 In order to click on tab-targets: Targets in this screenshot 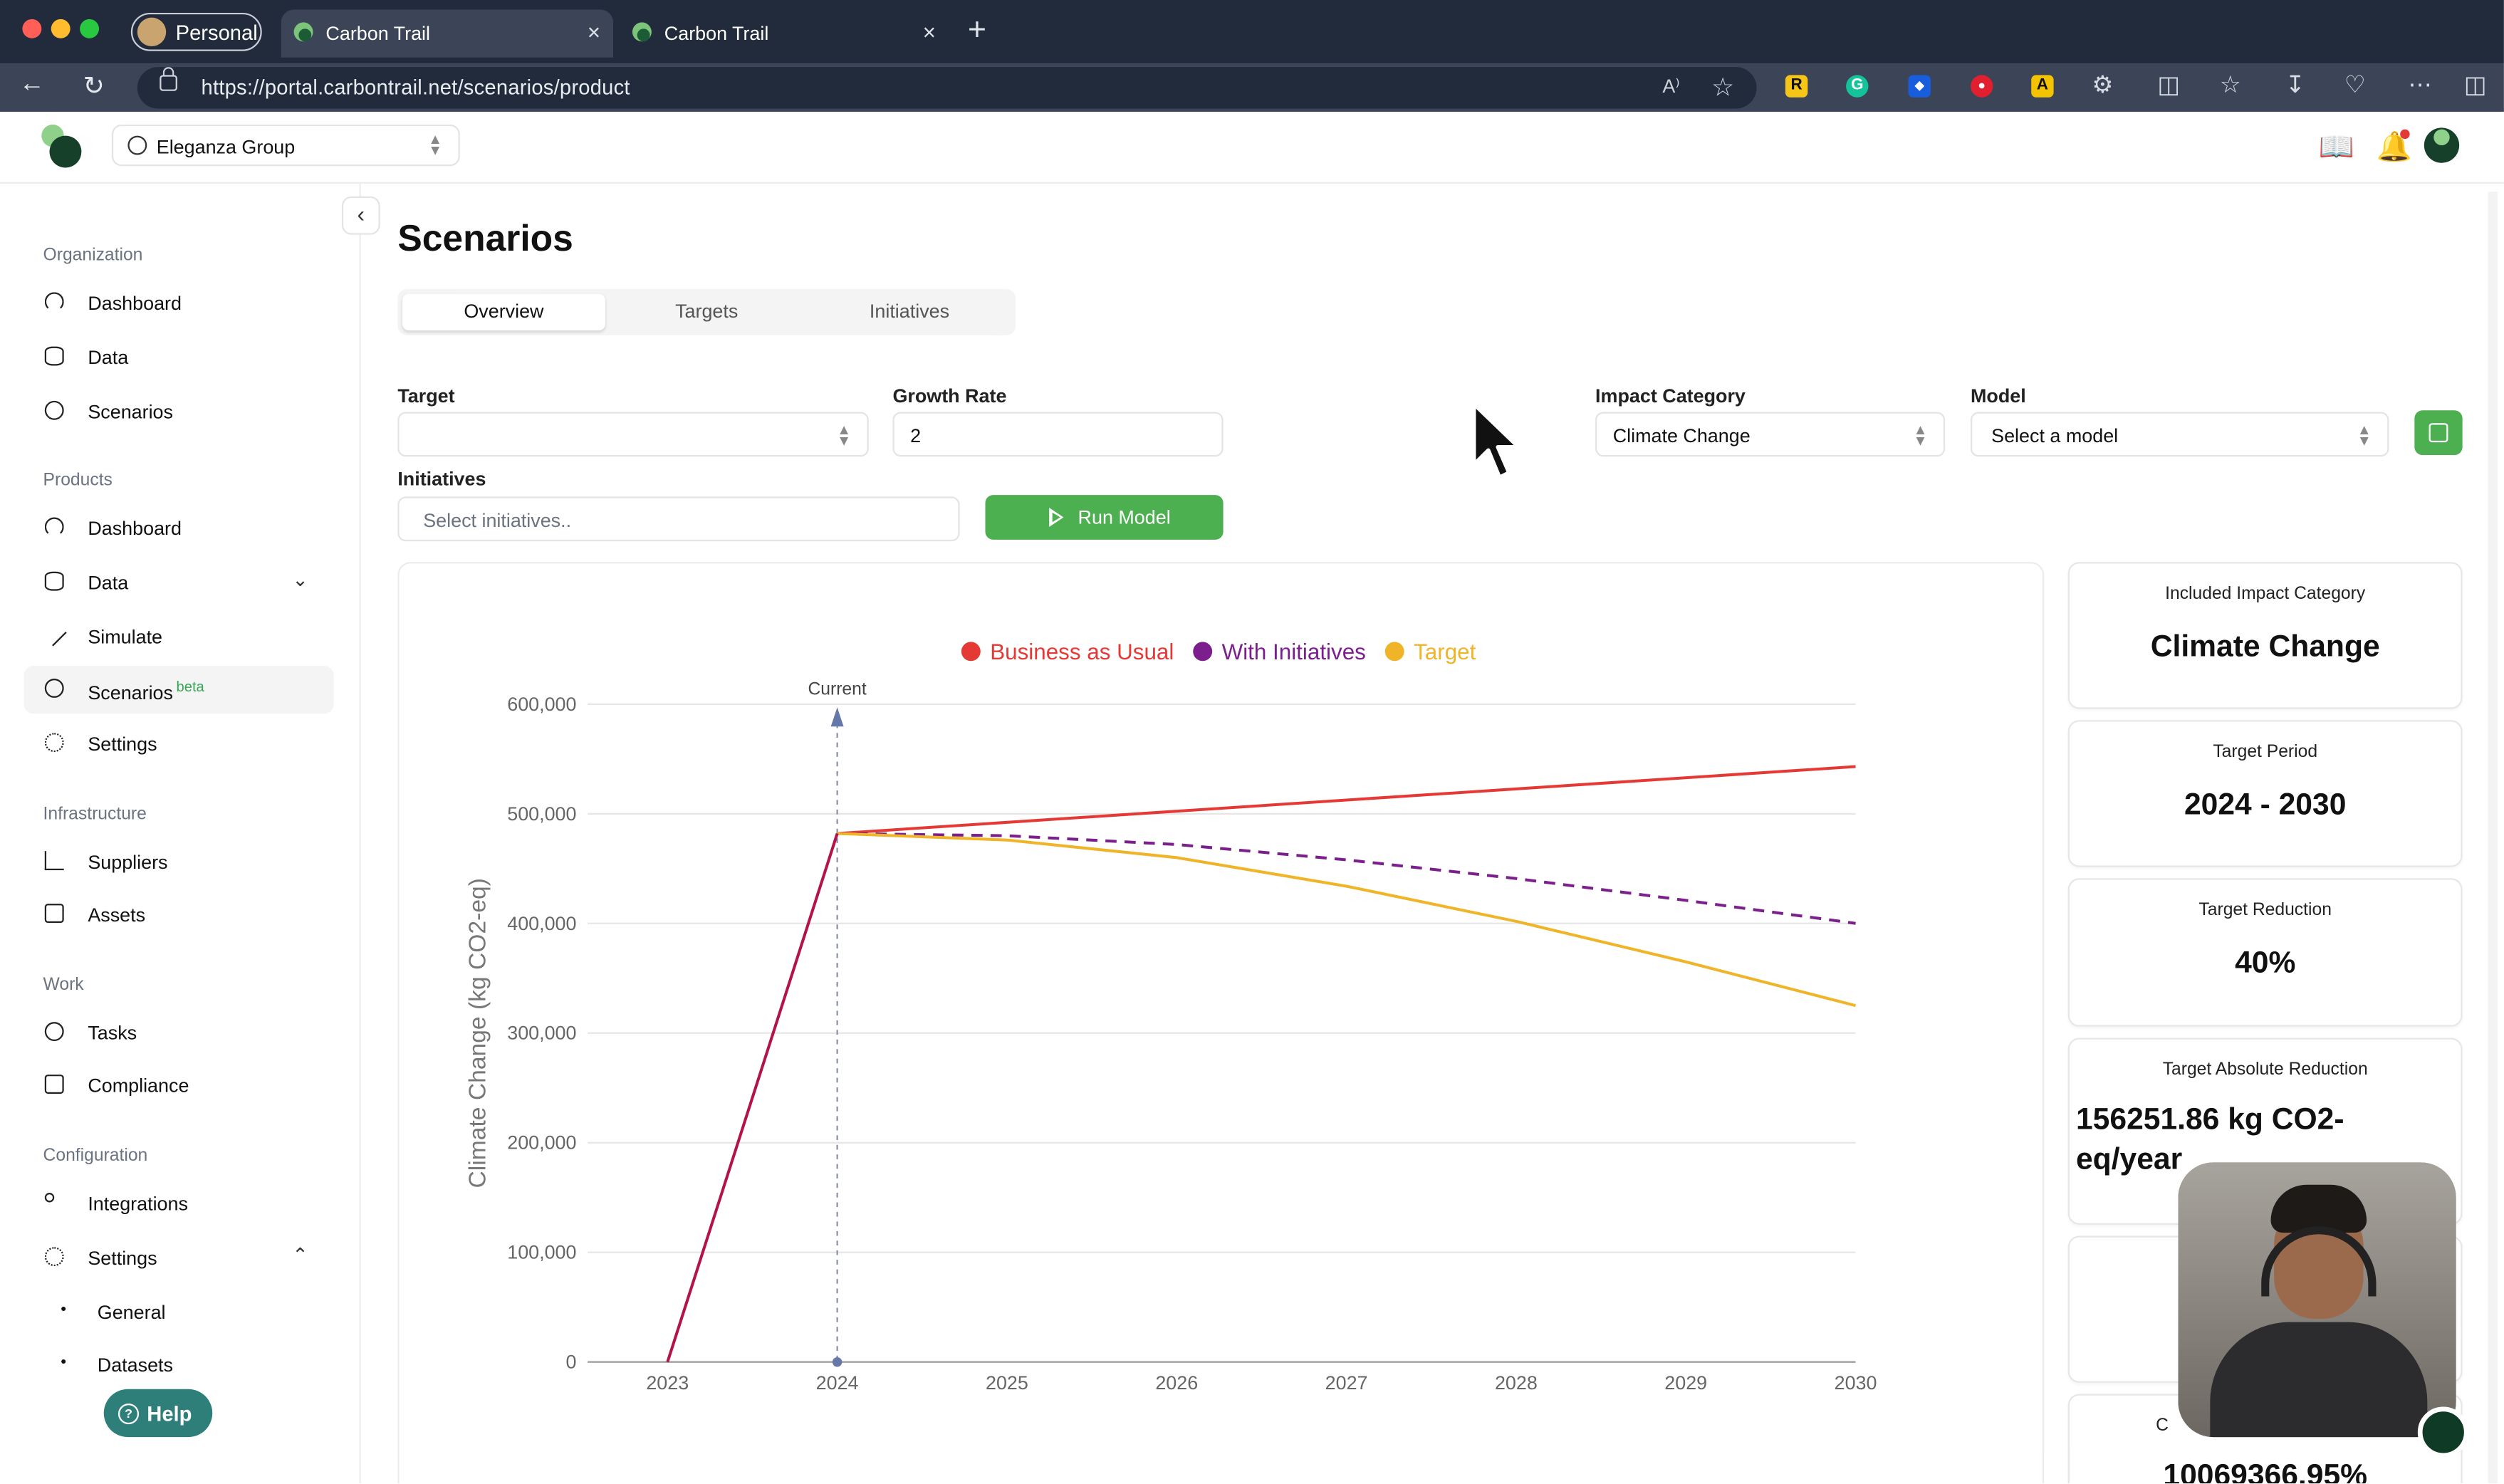, I will do `click(706, 312)`.